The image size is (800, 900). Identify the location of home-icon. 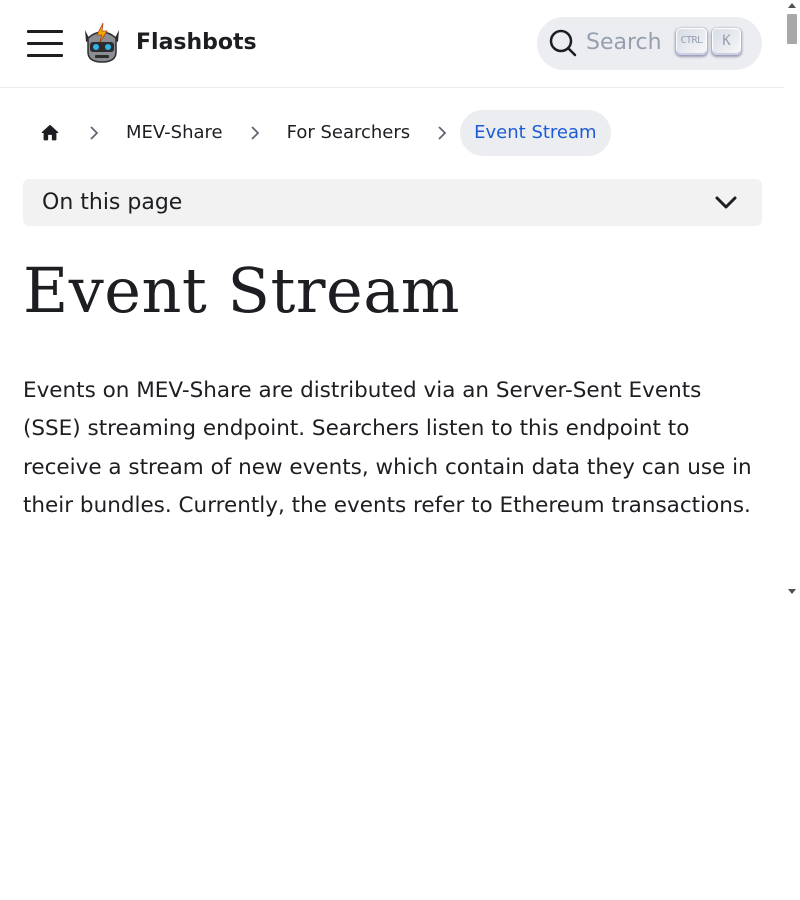
(50, 133).